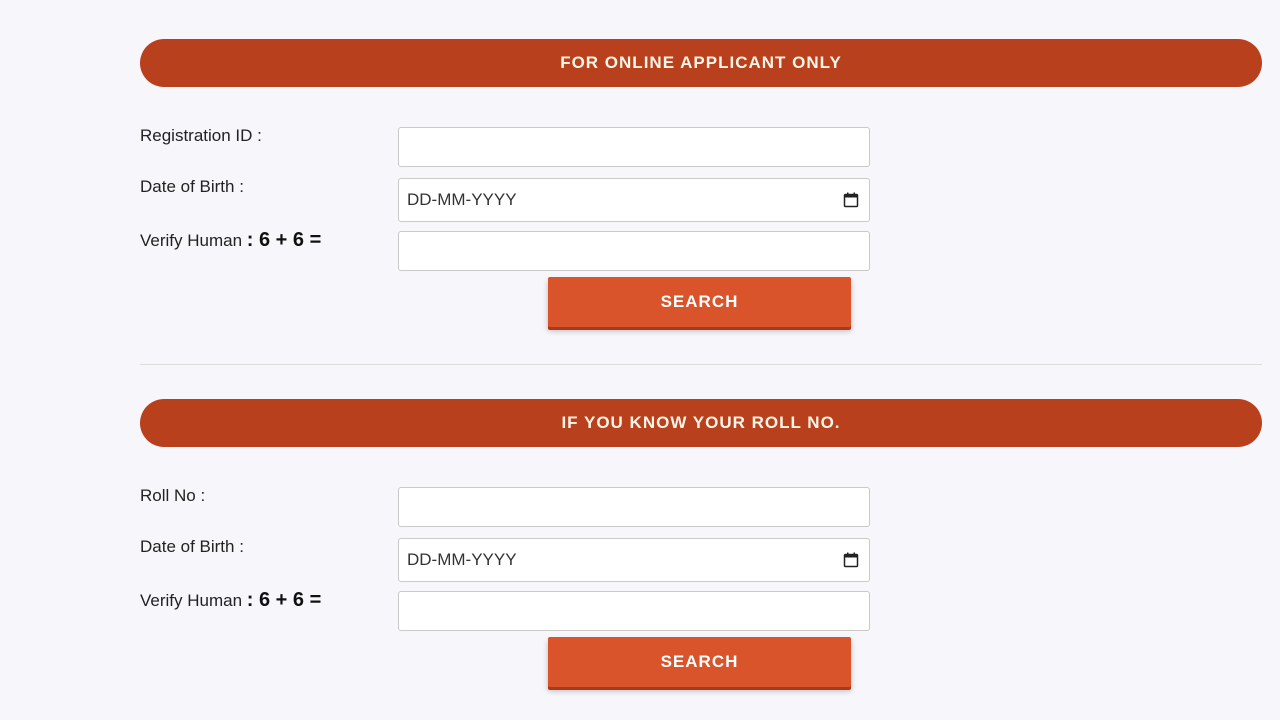 The width and height of the screenshot is (1280, 720). I want to click on roll-no-input, so click(634, 507).